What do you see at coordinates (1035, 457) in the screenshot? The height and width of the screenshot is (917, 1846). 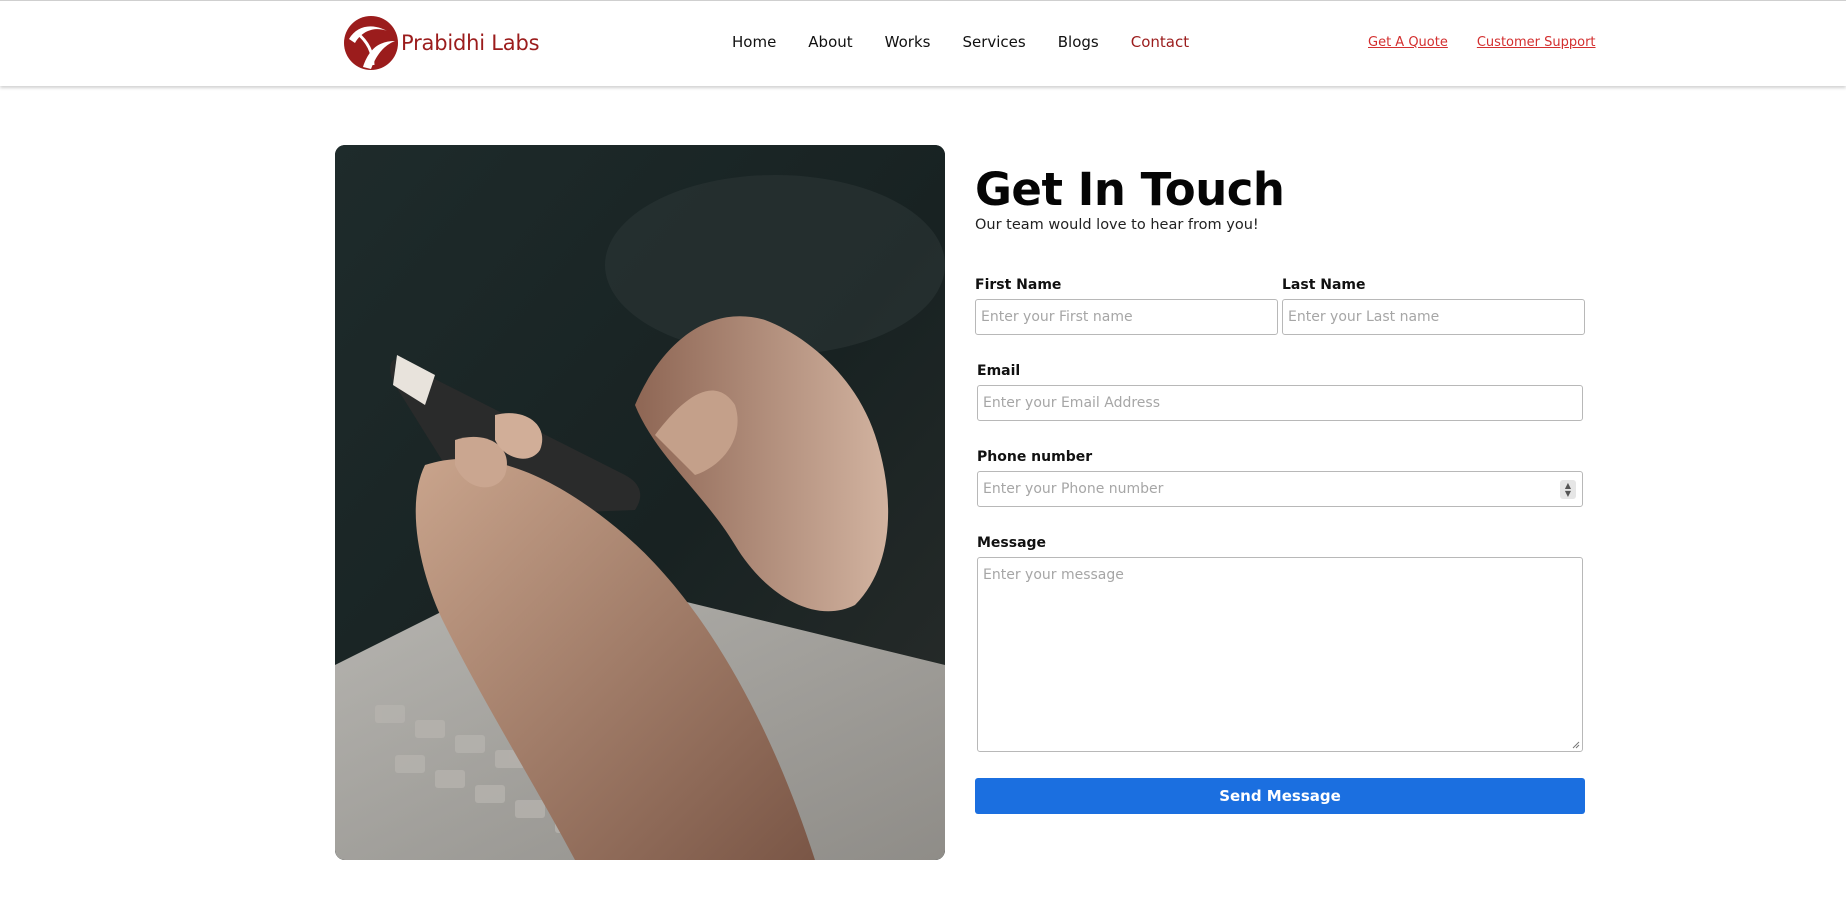 I see `phone-label: Phone number` at bounding box center [1035, 457].